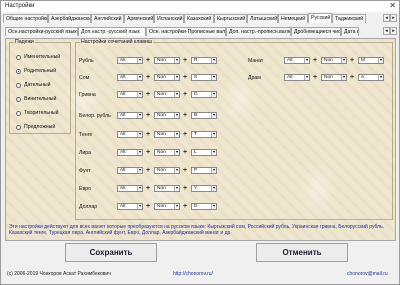  I want to click on tab-spanish: Испанский, so click(169, 18).